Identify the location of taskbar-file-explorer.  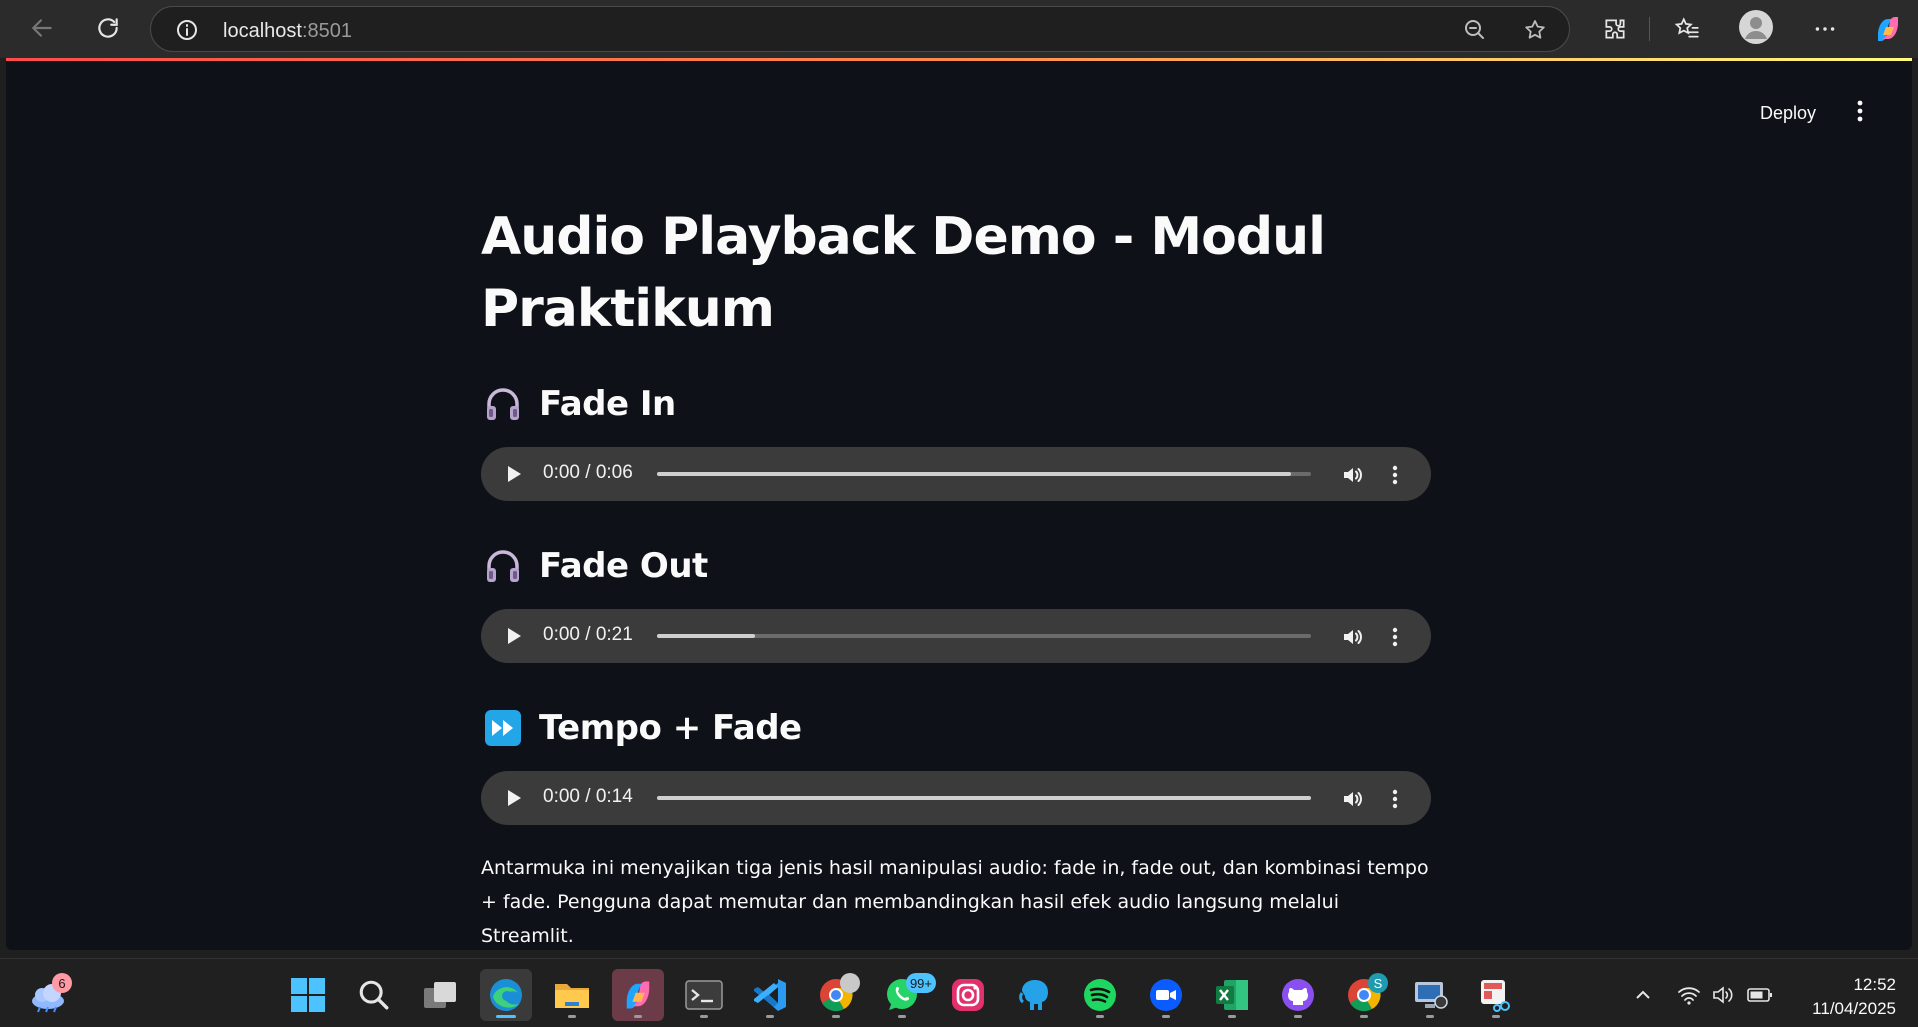
(572, 995).